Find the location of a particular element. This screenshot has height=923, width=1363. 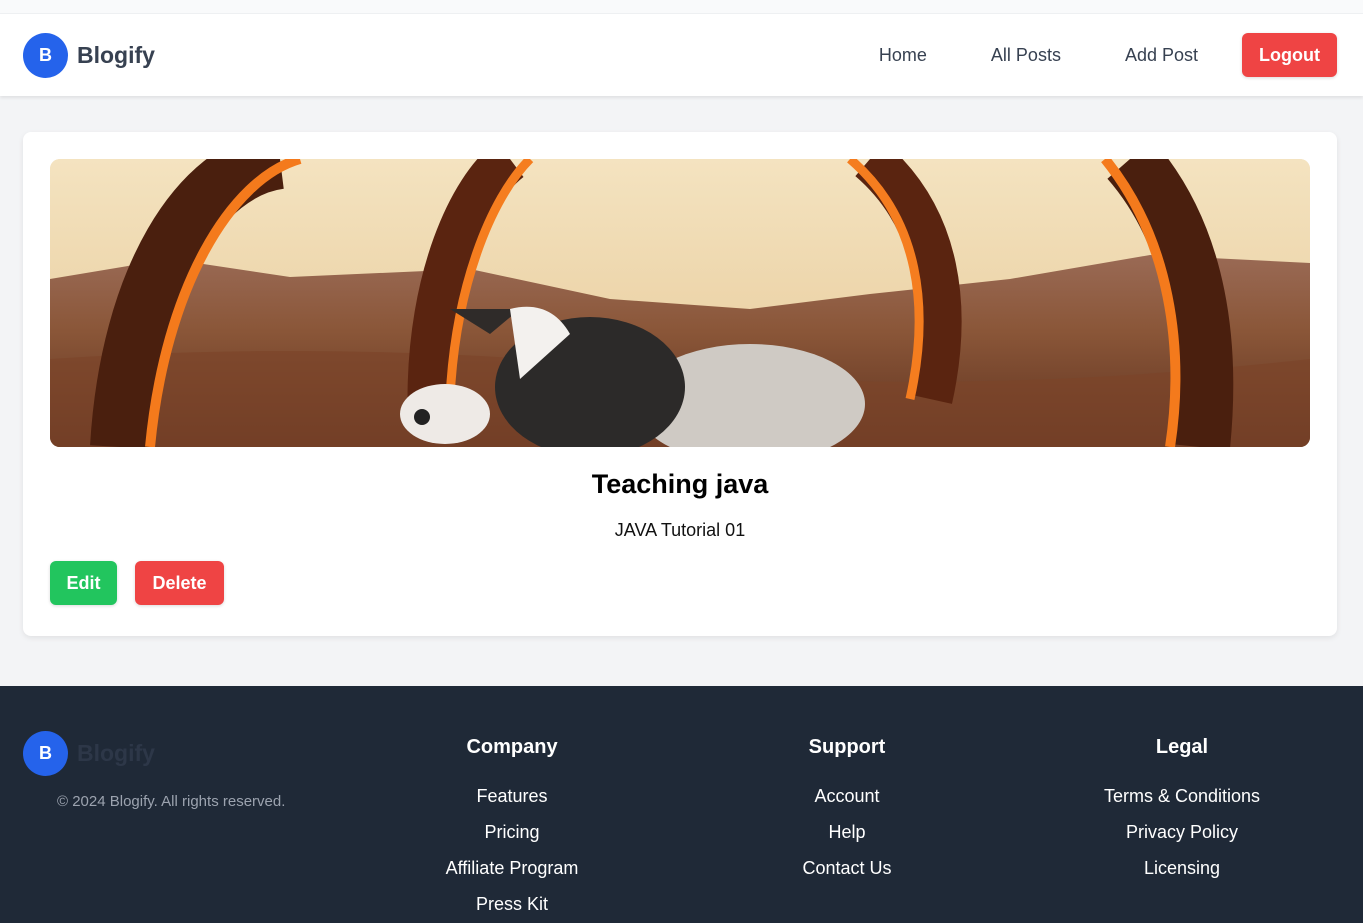

copyright: © 2024 Blogify. All rights reserved. is located at coordinates (171, 801).